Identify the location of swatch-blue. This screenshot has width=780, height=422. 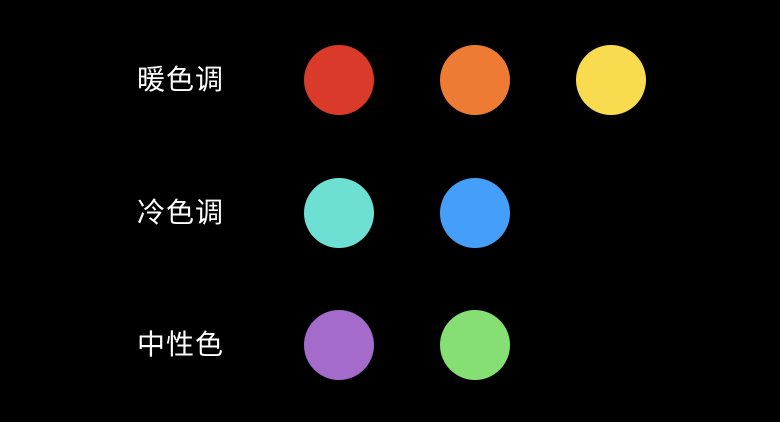
(475, 213).